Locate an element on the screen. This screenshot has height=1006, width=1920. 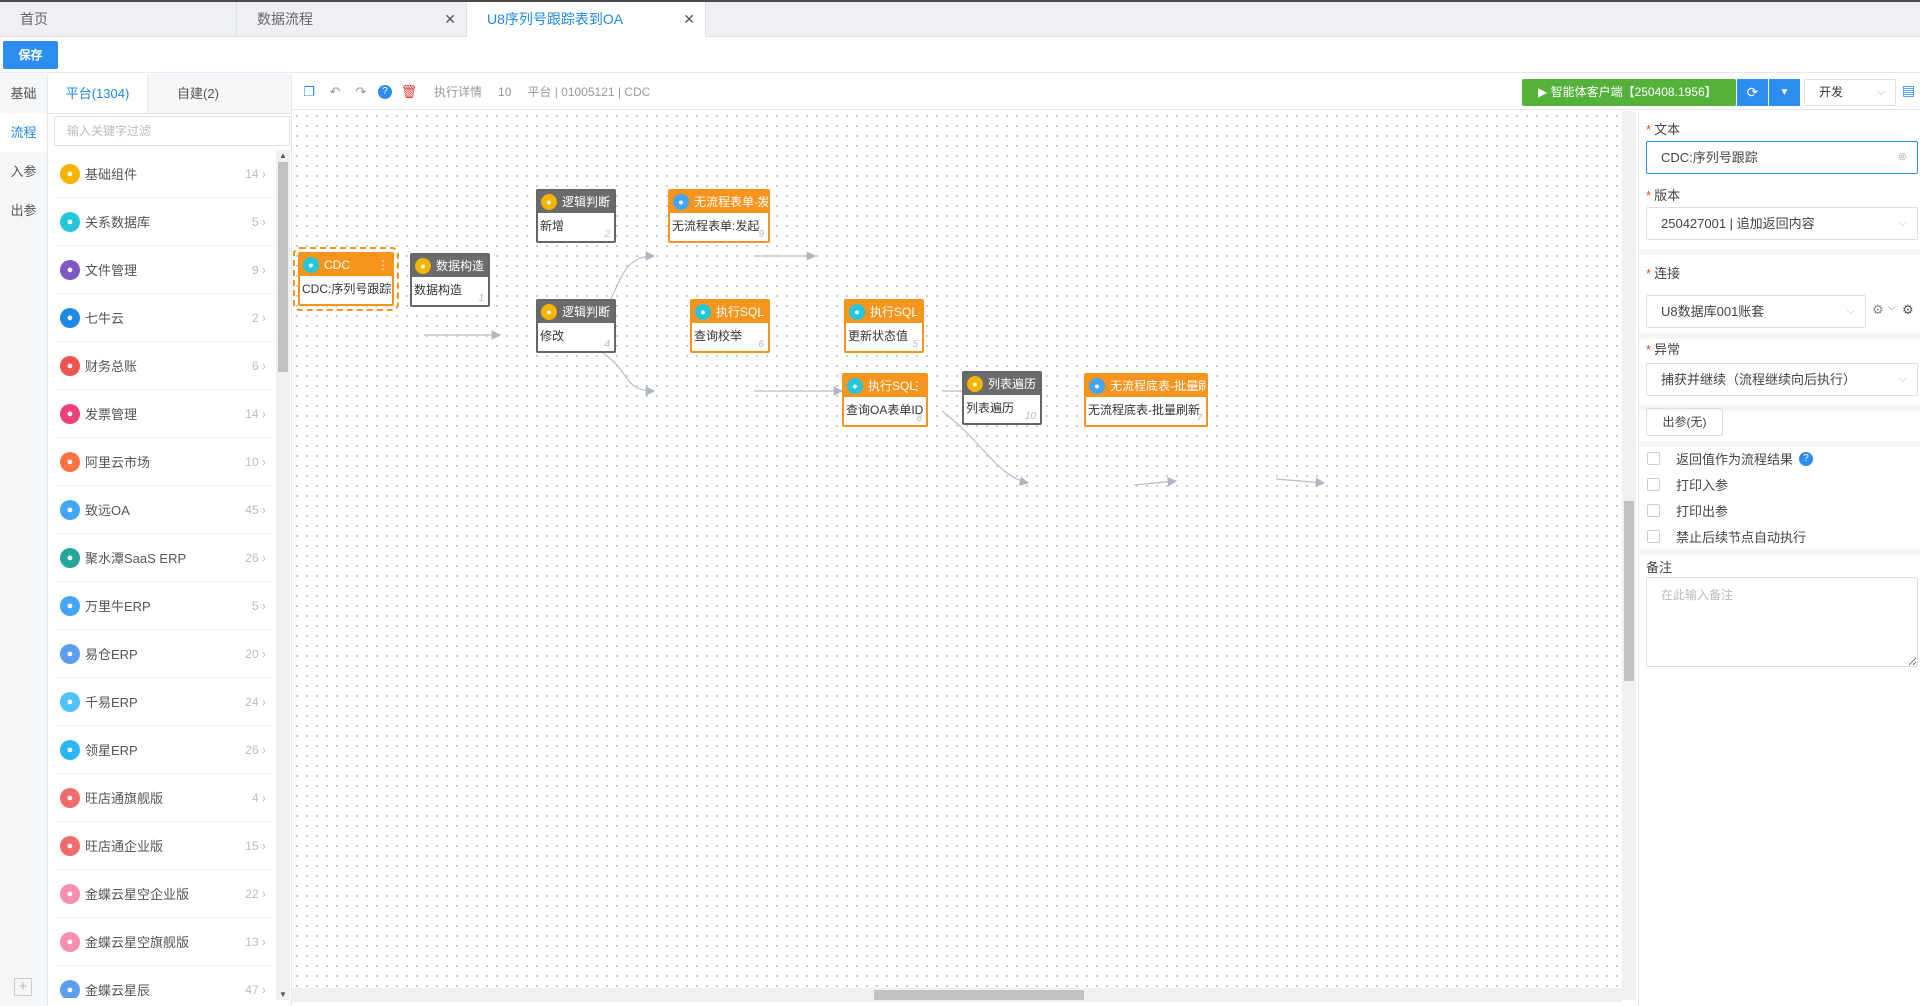
palette-item: ● 金蝶云星空旗舰版 13 › is located at coordinates (164, 942).